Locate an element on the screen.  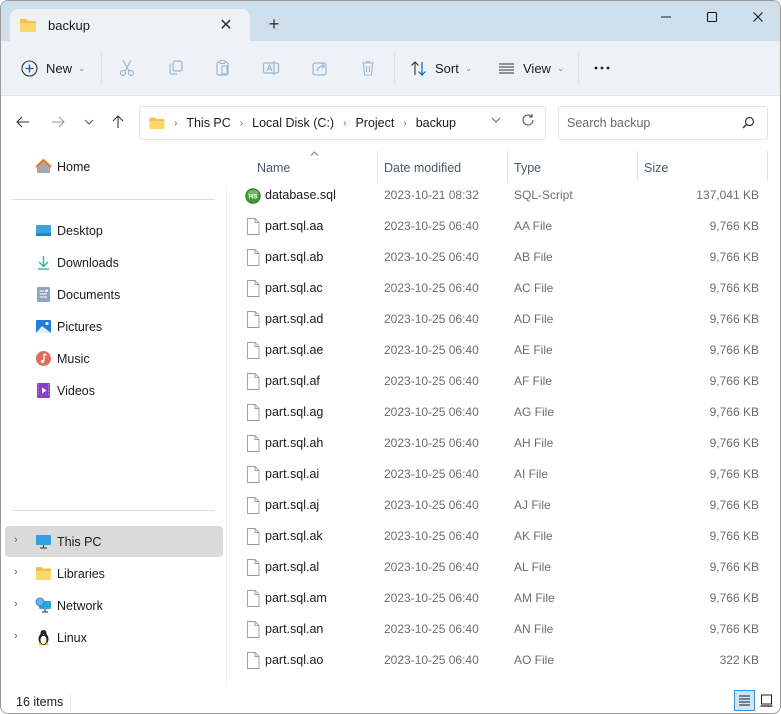
file-type: AD File is located at coordinates (534, 319).